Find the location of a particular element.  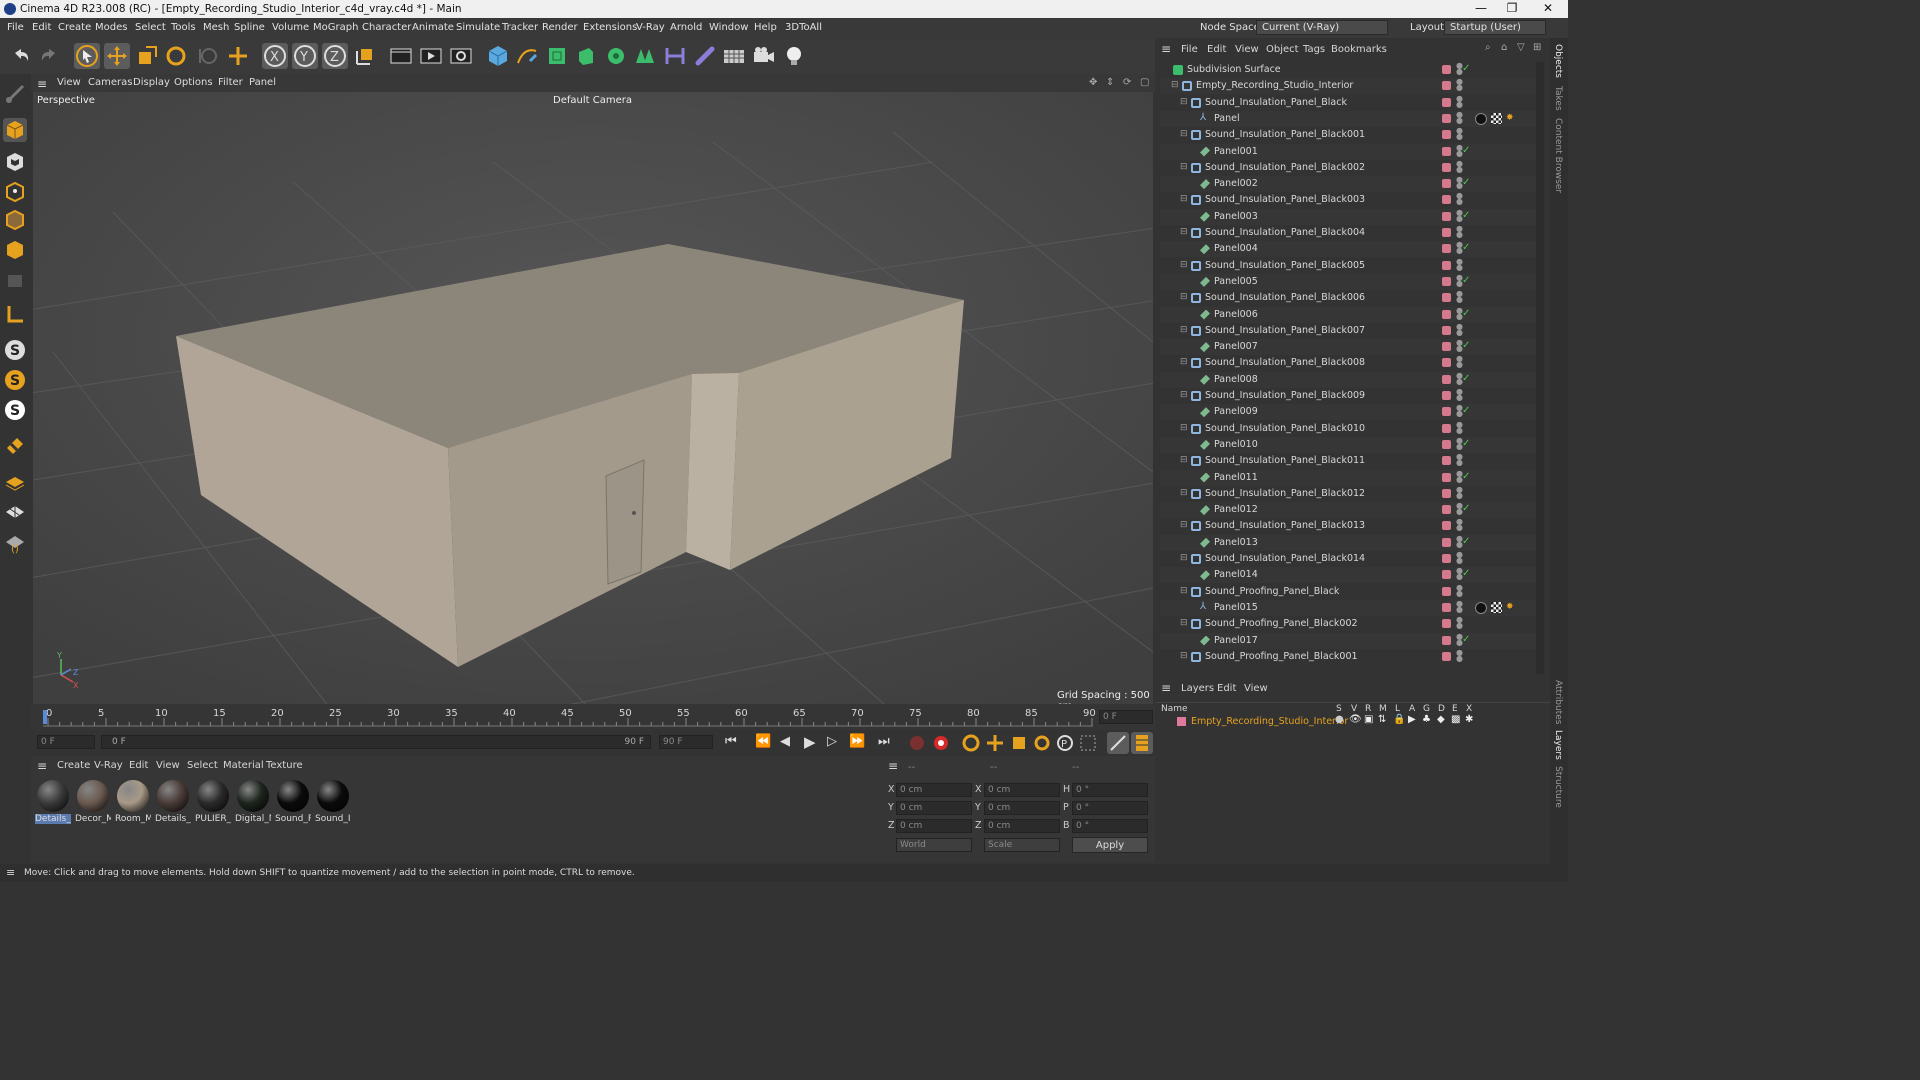

point-mode-icon is located at coordinates (15, 192).